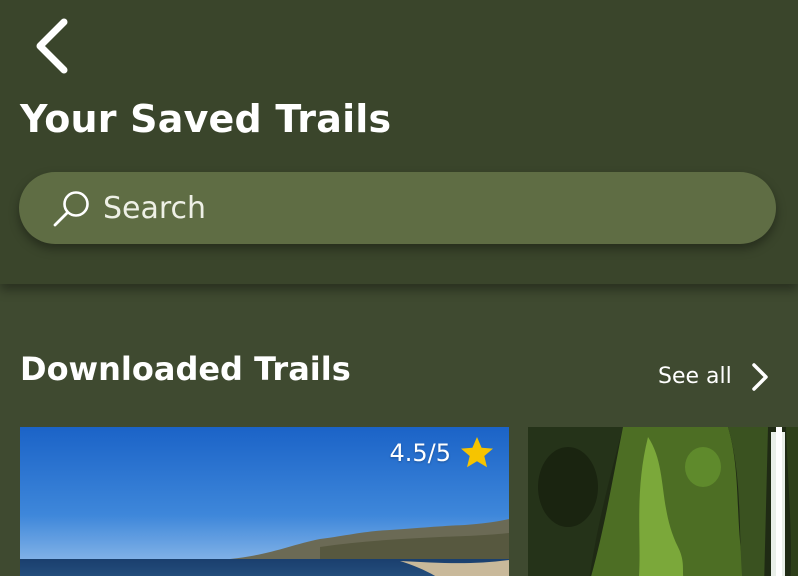  Describe the element at coordinates (695, 376) in the screenshot. I see `see-all-label: See all` at that location.